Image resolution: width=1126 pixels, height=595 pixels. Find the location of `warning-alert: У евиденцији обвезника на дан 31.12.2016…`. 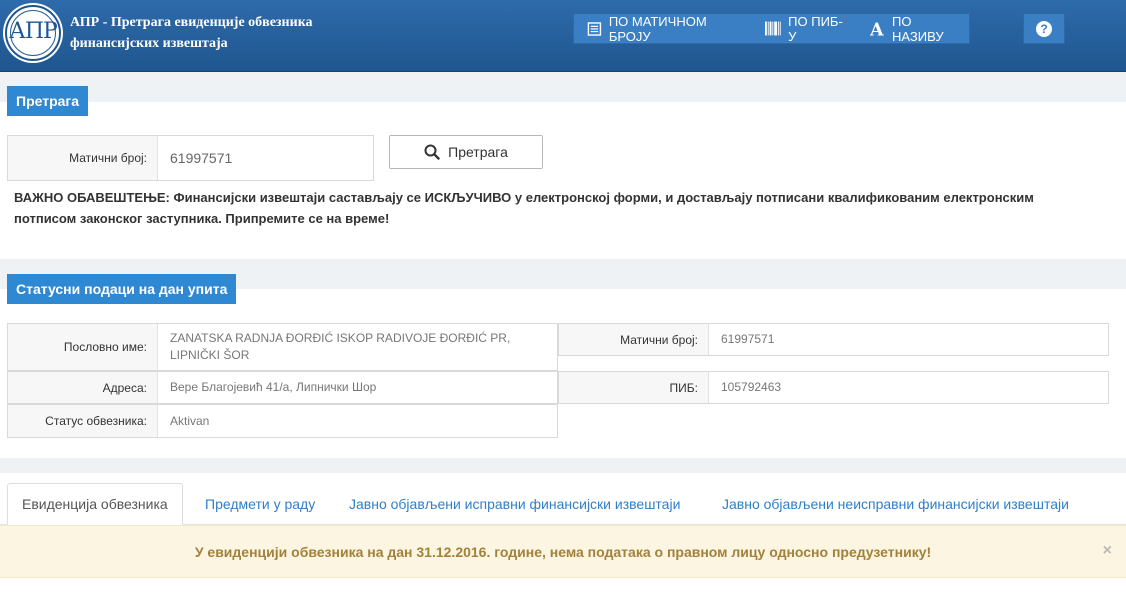

warning-alert: У евиденцији обвезника на дан 31.12.2016… is located at coordinates (563, 551).